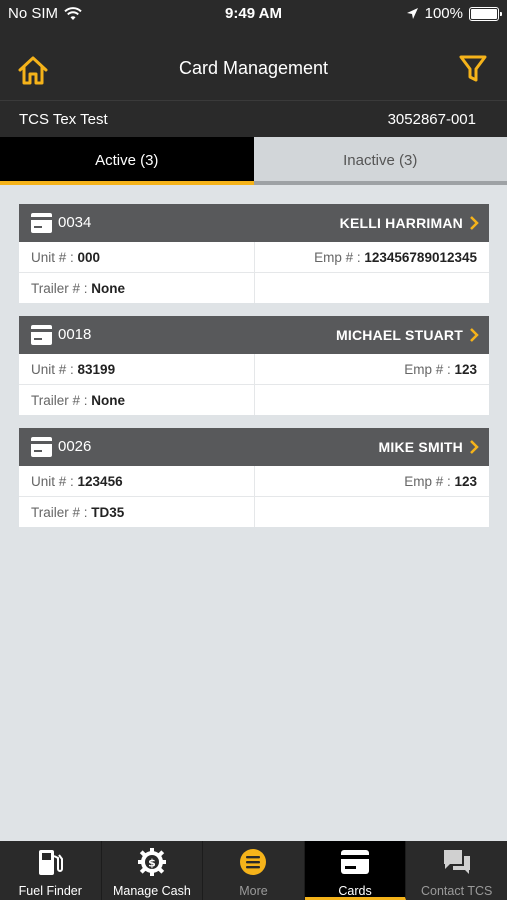  I want to click on fuel-pump-icon, so click(51, 862).